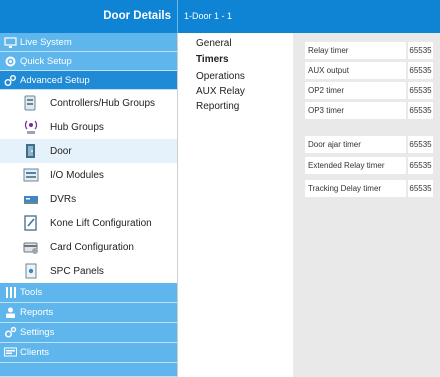 Image resolution: width=440 pixels, height=377 pixels. I want to click on sidebar-item-label: DVRs, so click(63, 199).